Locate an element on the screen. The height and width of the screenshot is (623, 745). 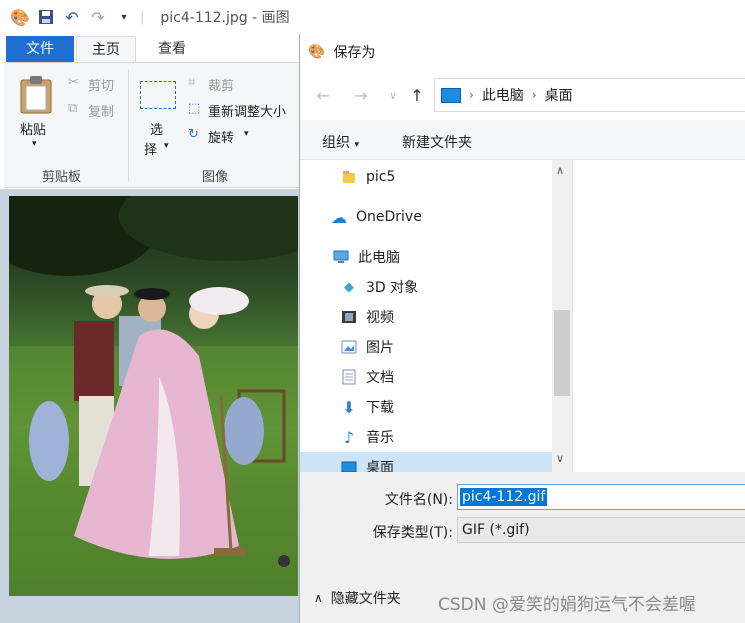
desktop-icon is located at coordinates (349, 465).